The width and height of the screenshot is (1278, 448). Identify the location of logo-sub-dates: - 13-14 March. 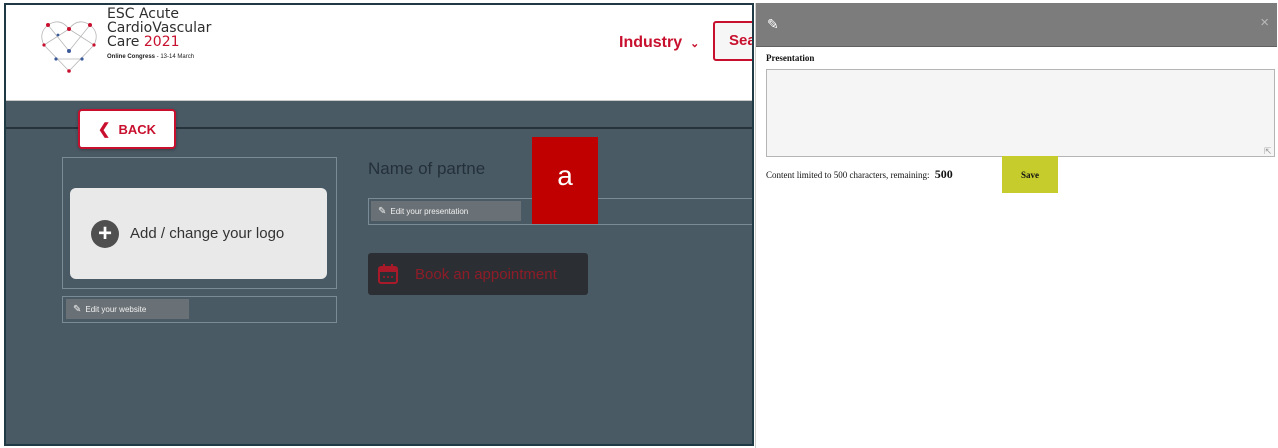
(175, 57).